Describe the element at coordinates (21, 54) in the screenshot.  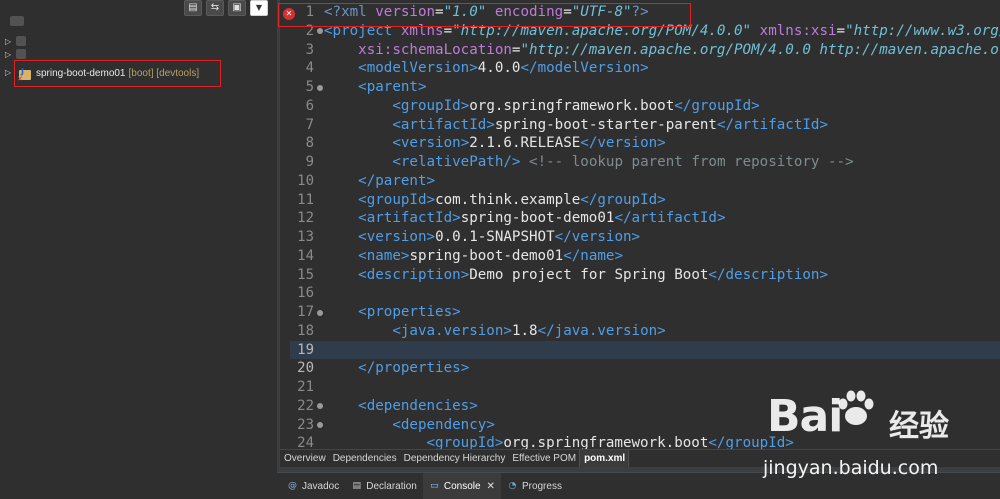
I see `redacted-icon` at that location.